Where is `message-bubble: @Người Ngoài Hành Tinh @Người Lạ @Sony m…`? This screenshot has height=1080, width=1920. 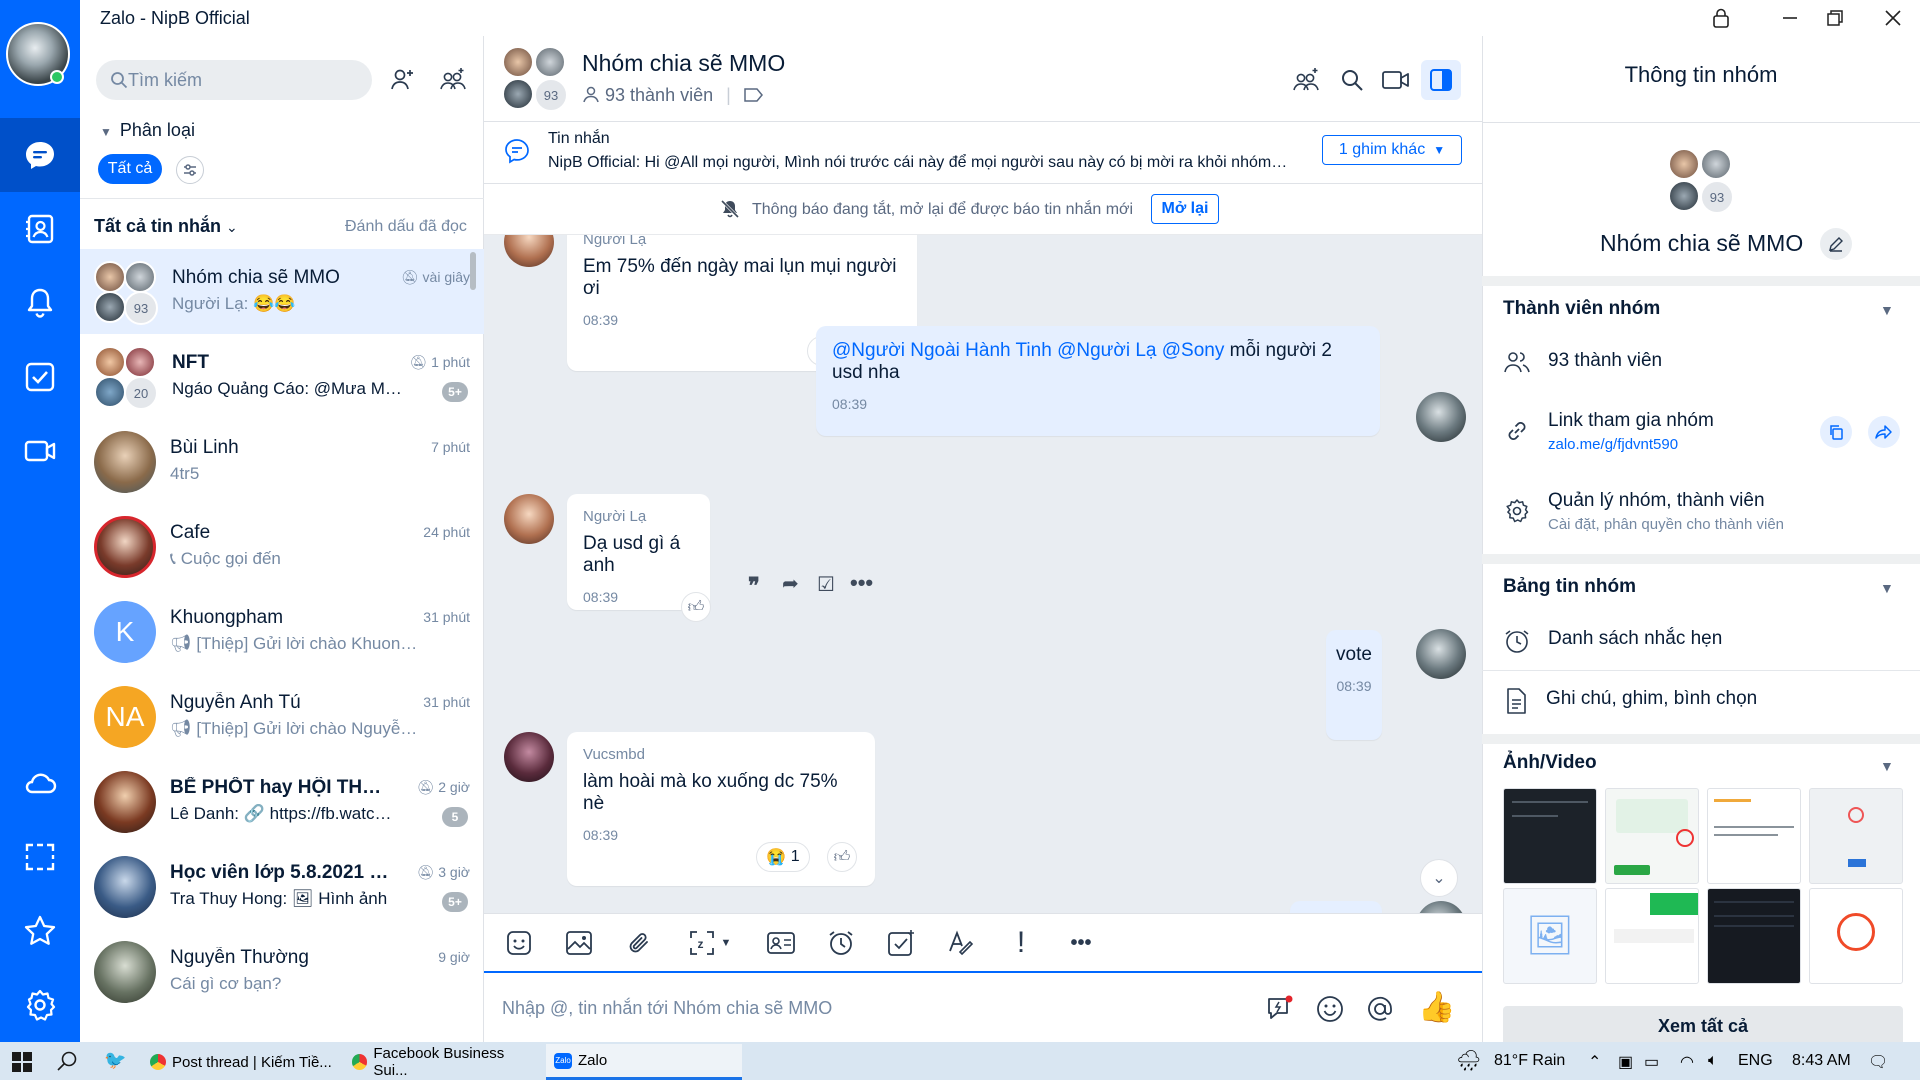
message-bubble: @Người Ngoài Hành Tinh @Người Lạ @Sony m… is located at coordinates (1098, 381).